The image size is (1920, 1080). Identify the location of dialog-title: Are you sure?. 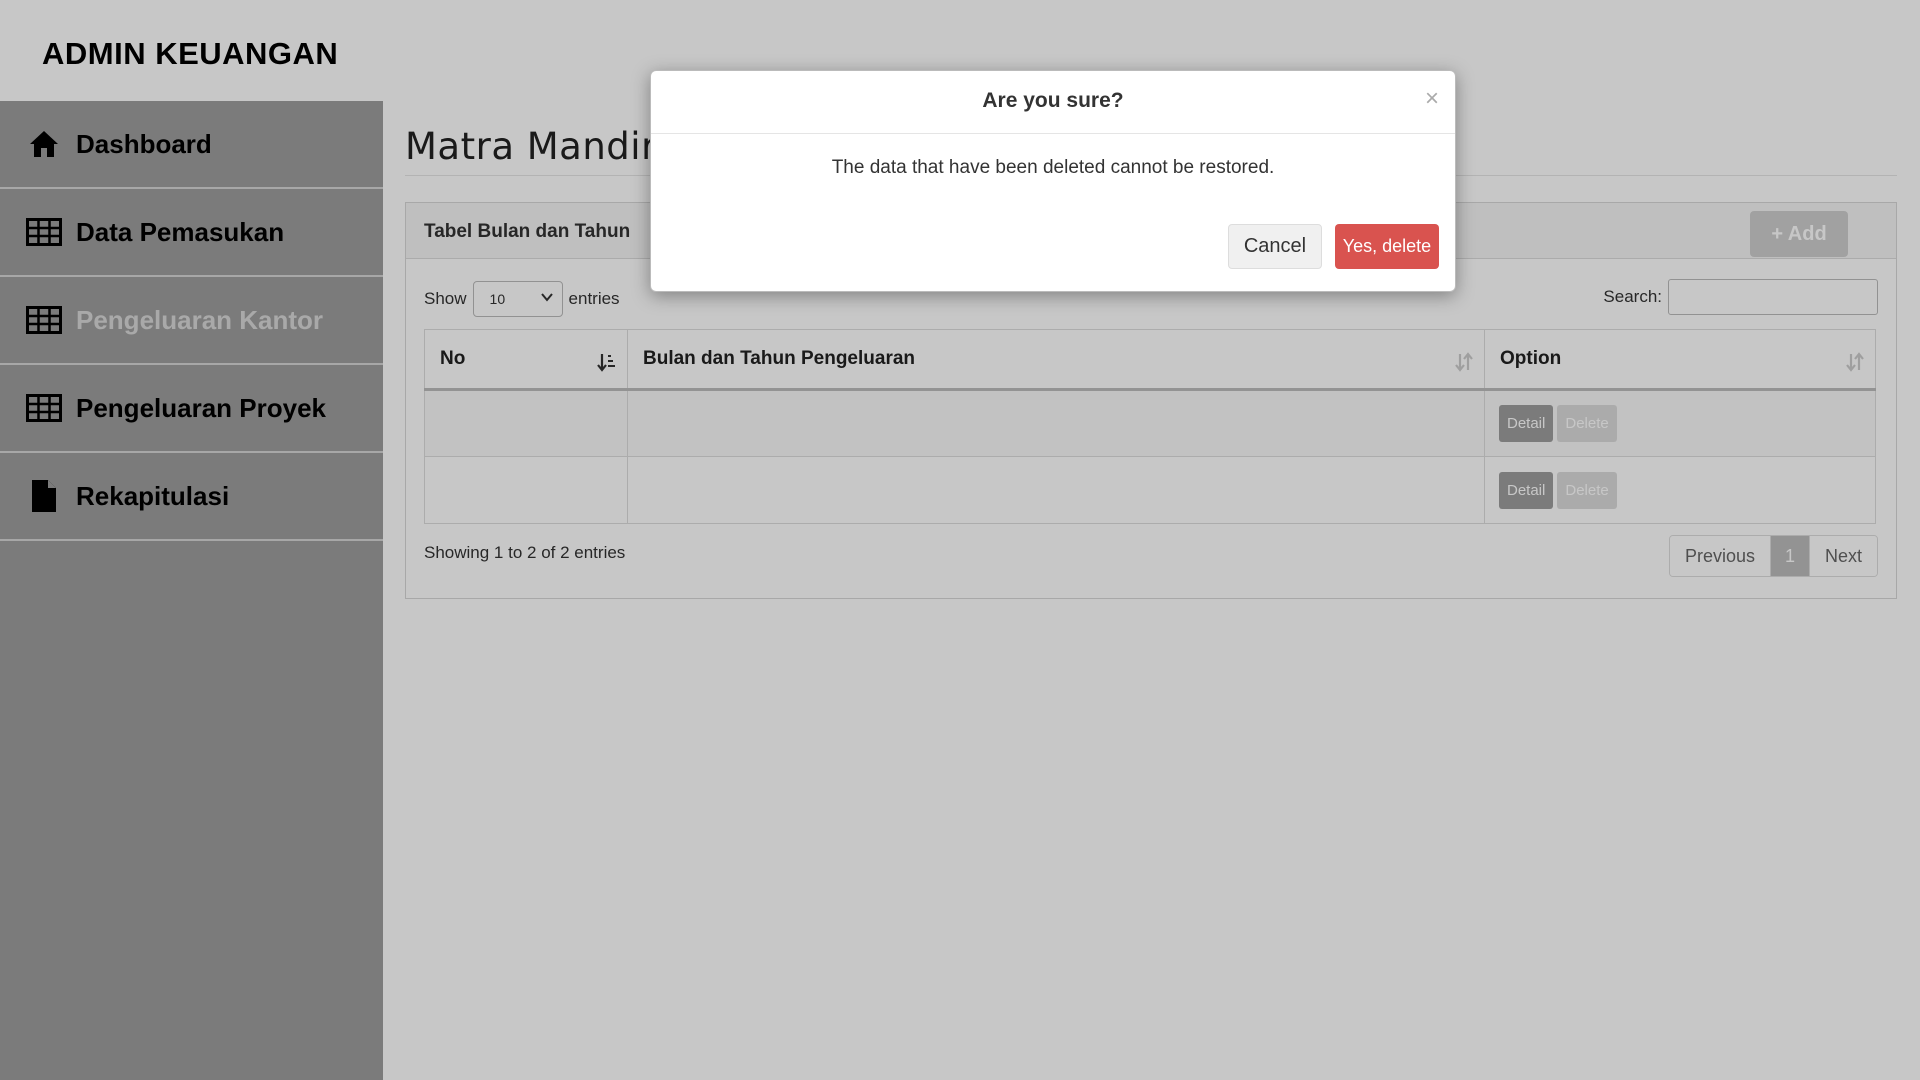
(1053, 100).